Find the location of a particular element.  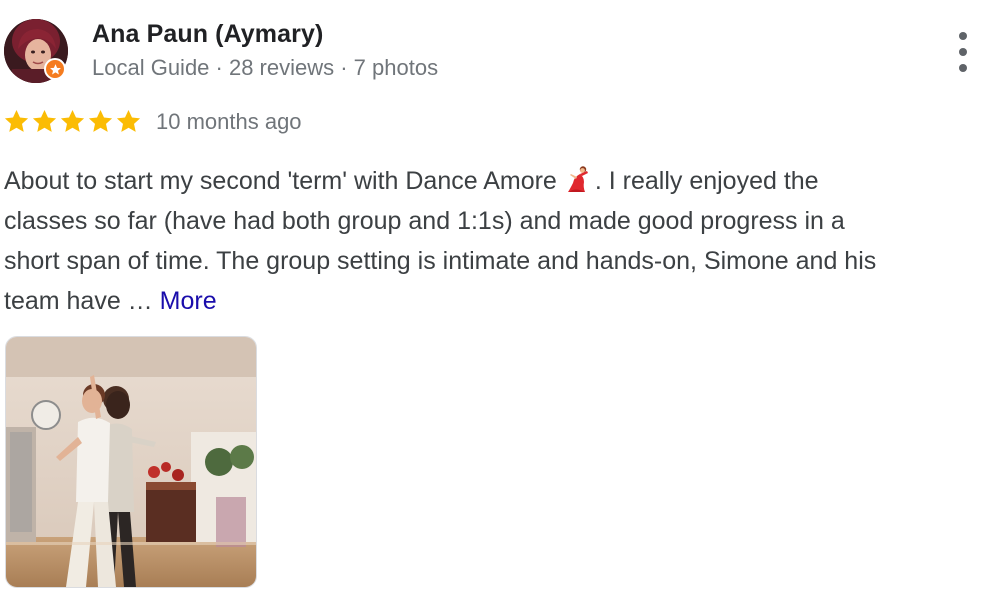

more-options-button is located at coordinates (963, 52).